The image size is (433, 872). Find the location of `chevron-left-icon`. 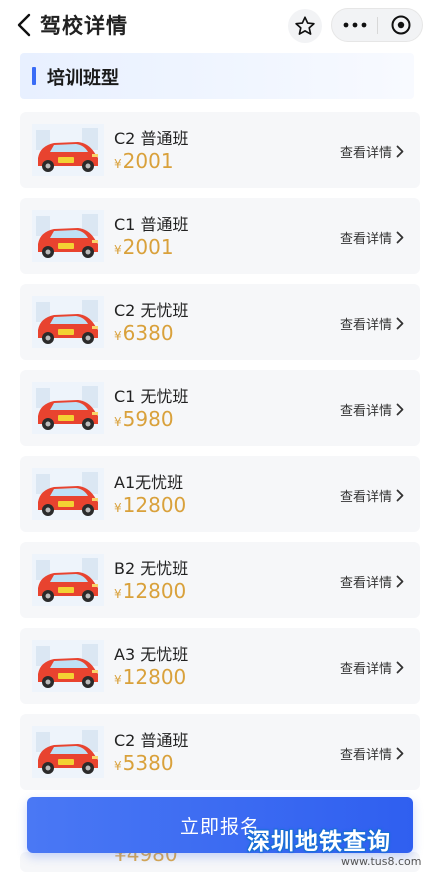

chevron-left-icon is located at coordinates (24, 25).